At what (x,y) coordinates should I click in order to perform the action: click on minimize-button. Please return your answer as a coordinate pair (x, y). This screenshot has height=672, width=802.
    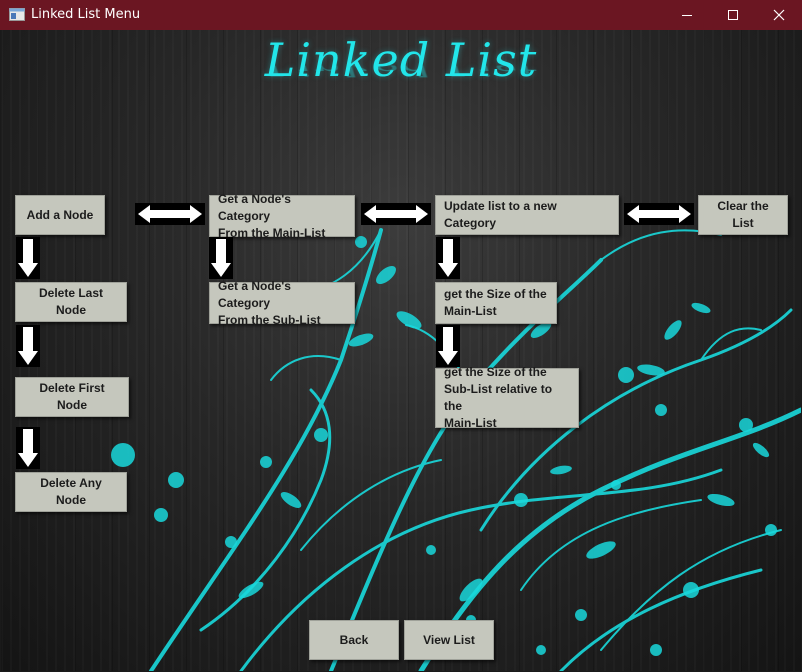
    Looking at the image, I should click on (687, 15).